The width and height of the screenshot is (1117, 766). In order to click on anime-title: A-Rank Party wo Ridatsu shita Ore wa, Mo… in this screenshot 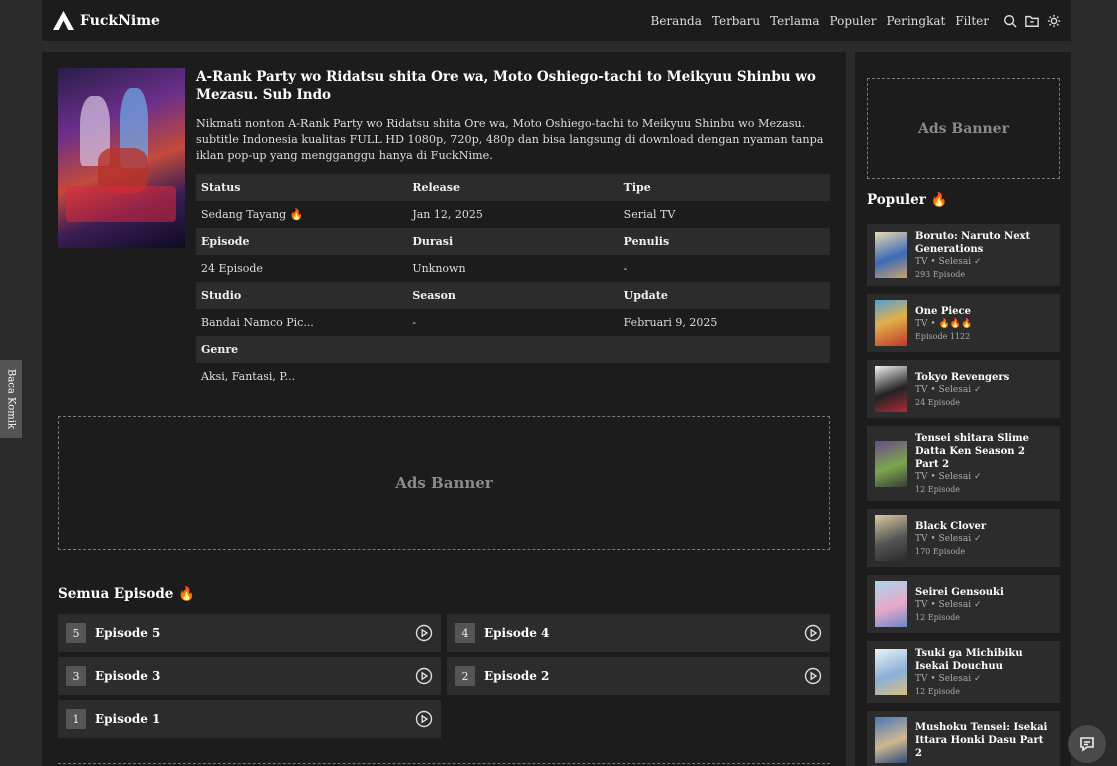, I will do `click(506, 86)`.